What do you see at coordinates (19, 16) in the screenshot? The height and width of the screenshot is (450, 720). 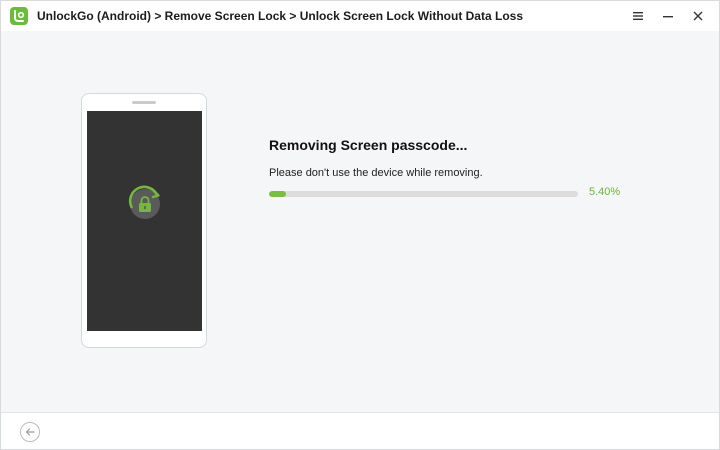 I see `unlockgo-logo-icon` at bounding box center [19, 16].